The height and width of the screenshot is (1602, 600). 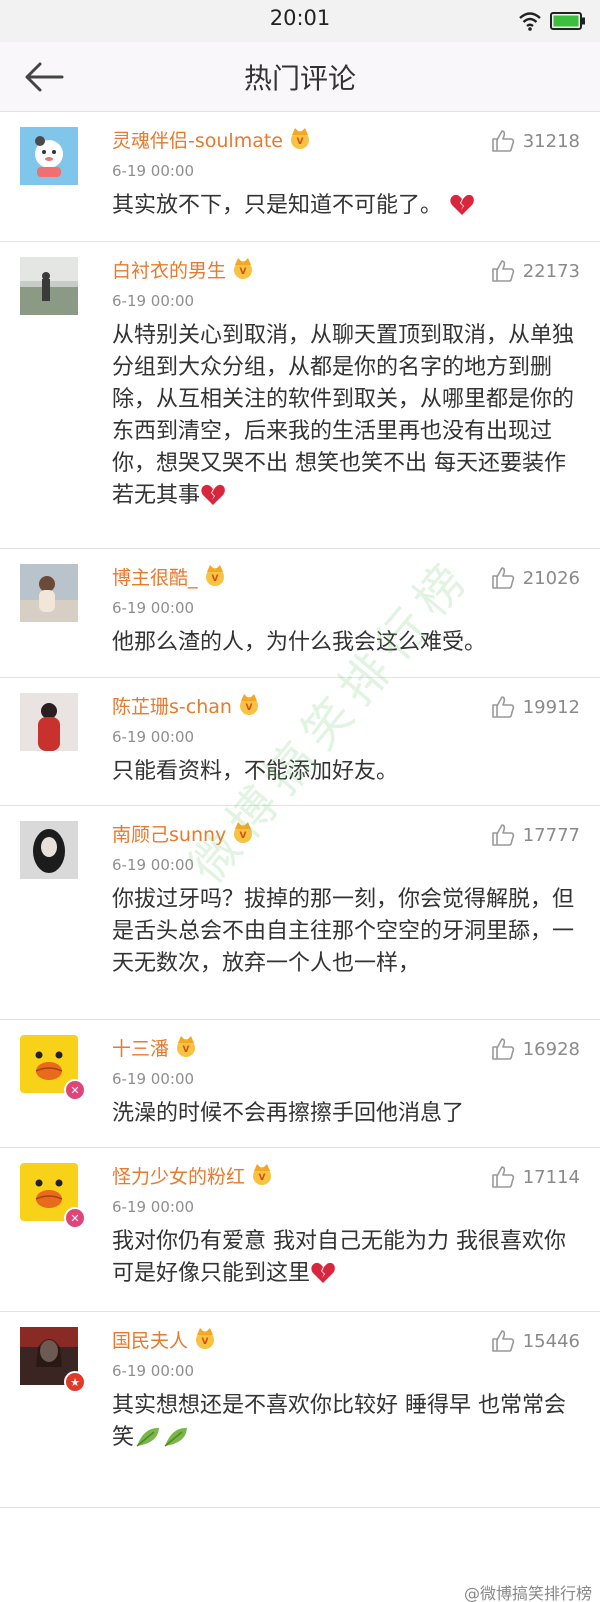 I want to click on user-name: 南顾己sunny V, so click(x=184, y=833).